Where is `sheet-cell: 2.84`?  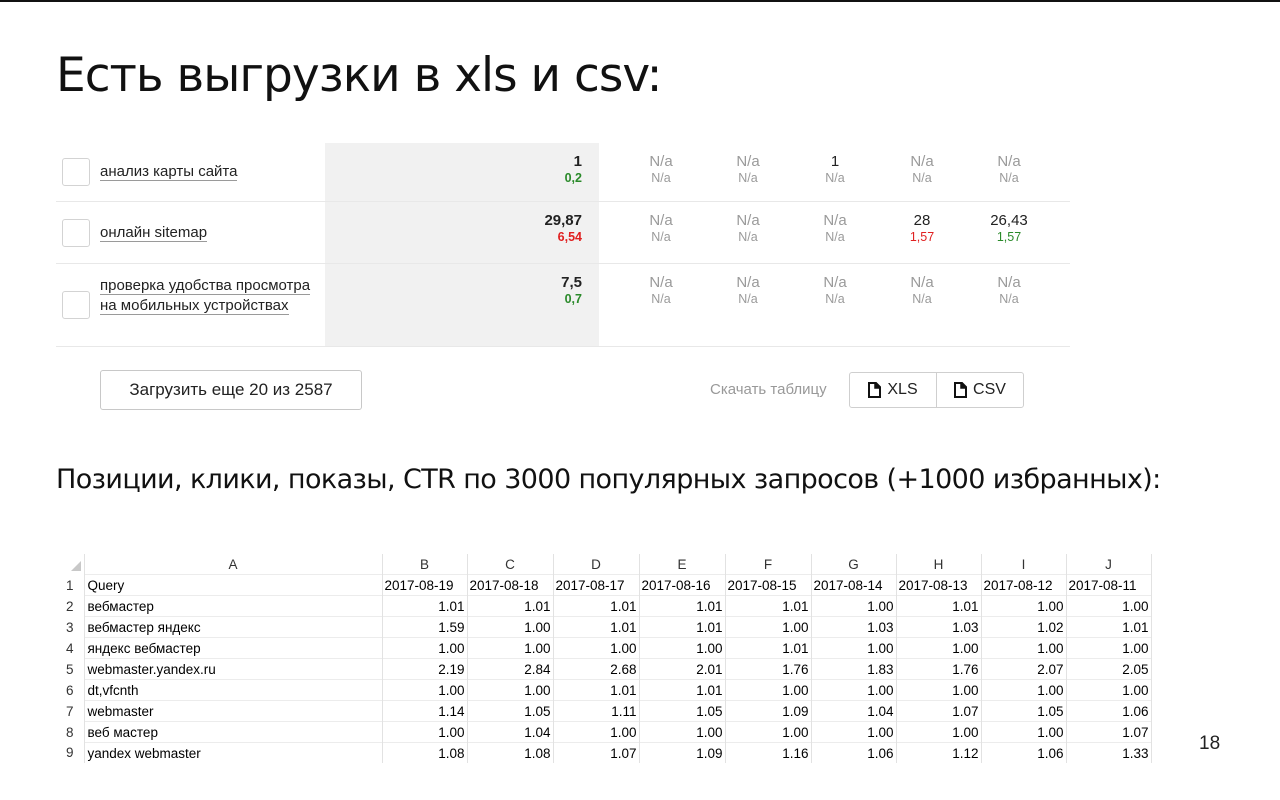
sheet-cell: 2.84 is located at coordinates (510, 669).